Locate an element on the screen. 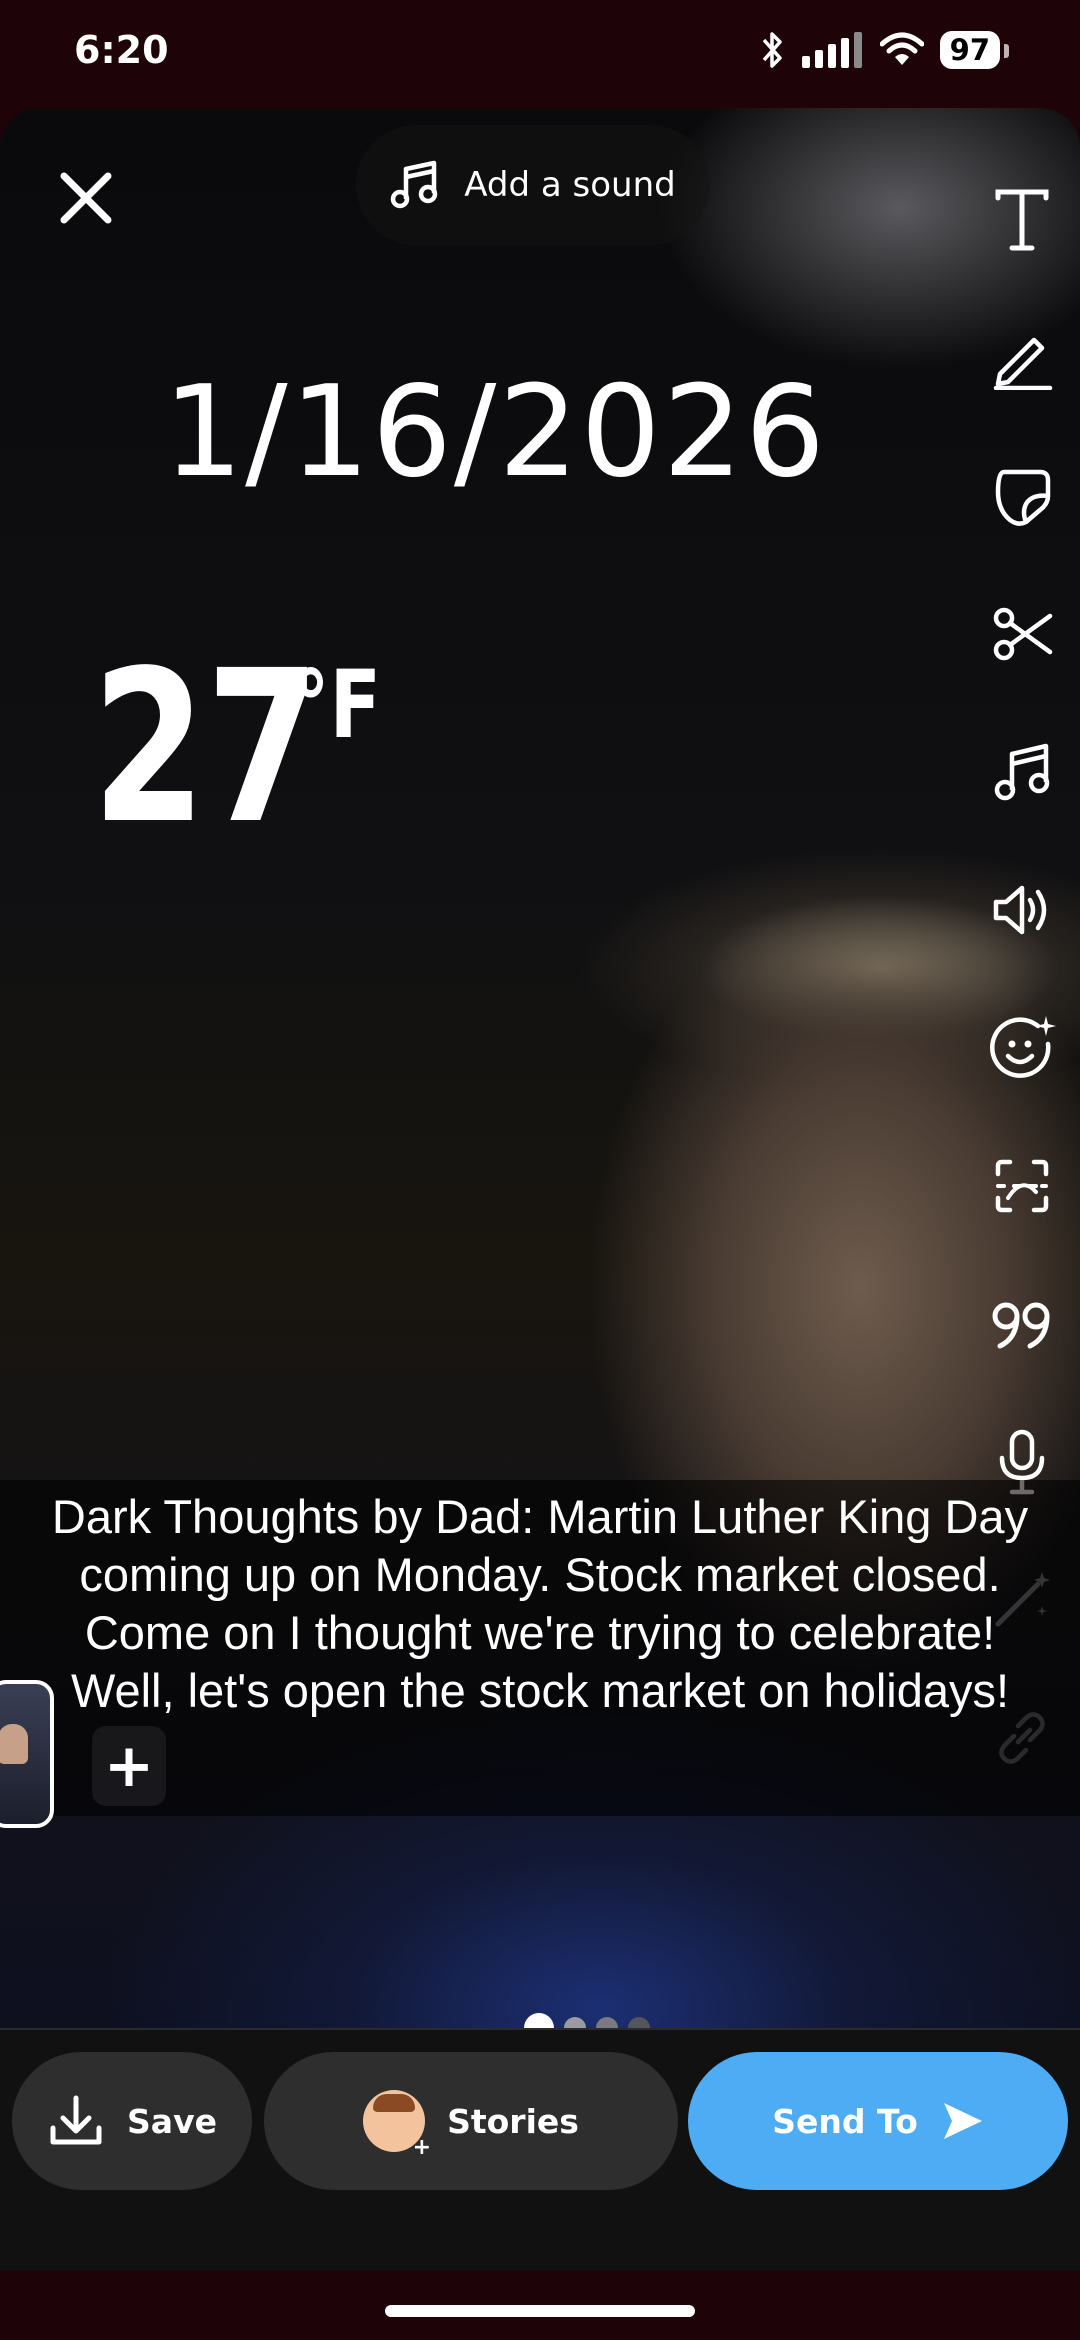 The width and height of the screenshot is (1080, 2340). page-indicator is located at coordinates (587, 2020).